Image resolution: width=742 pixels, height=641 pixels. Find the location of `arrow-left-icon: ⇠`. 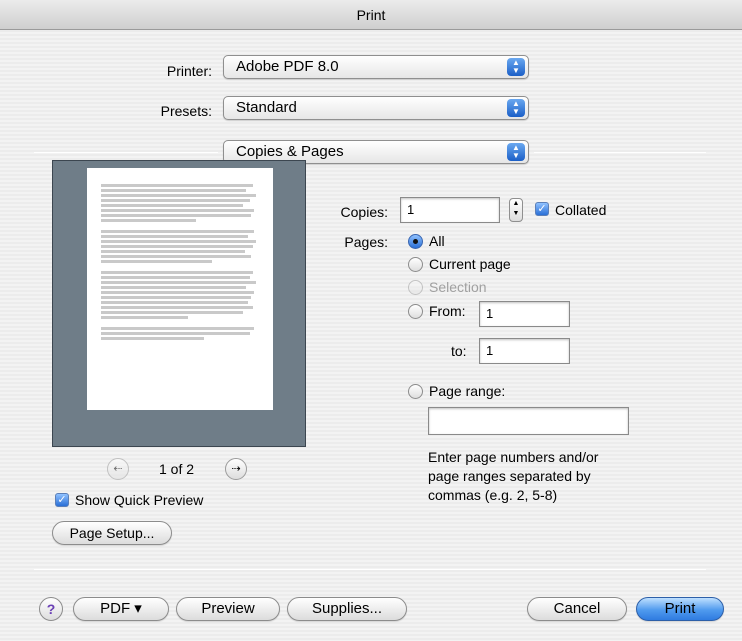

arrow-left-icon: ⇠ is located at coordinates (118, 469).